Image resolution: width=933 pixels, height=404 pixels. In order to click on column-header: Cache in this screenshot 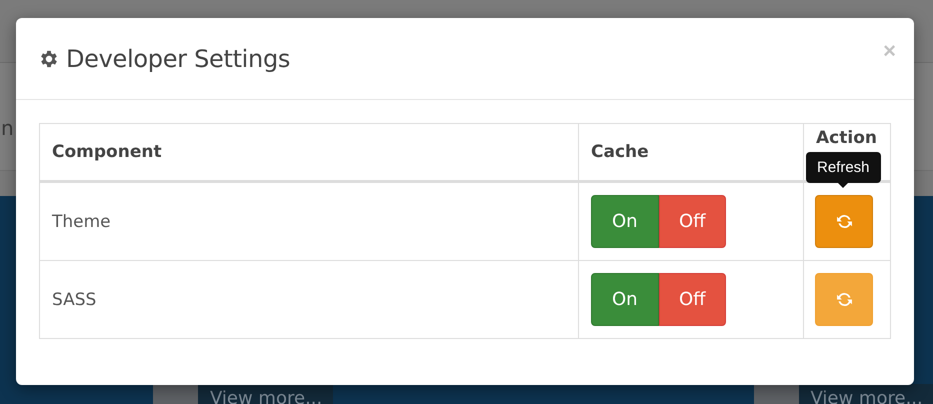, I will do `click(691, 153)`.